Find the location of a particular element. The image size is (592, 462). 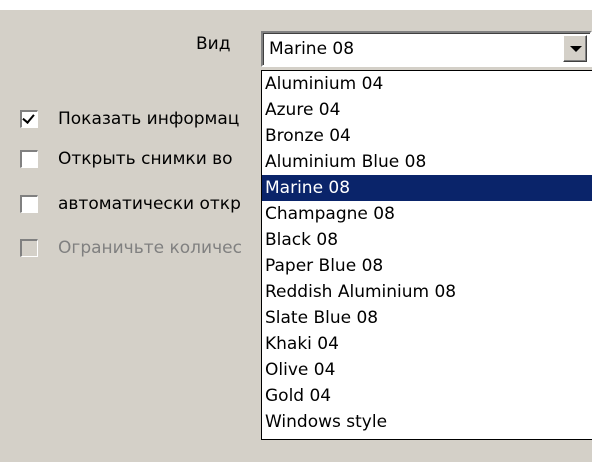

dropdown-option: Aluminium Blue 08 is located at coordinates (427, 162).